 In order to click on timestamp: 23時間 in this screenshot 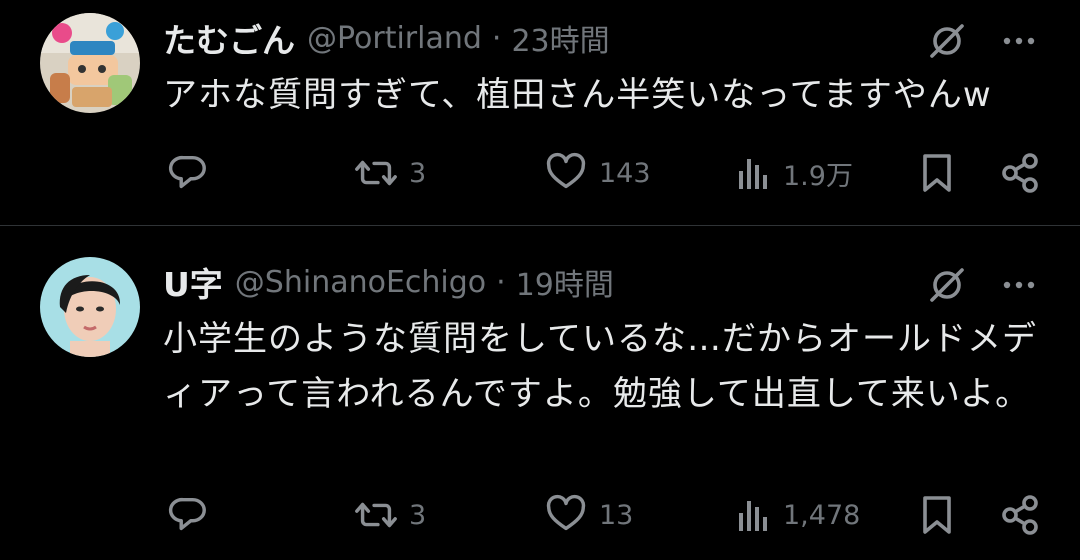, I will do `click(560, 38)`.